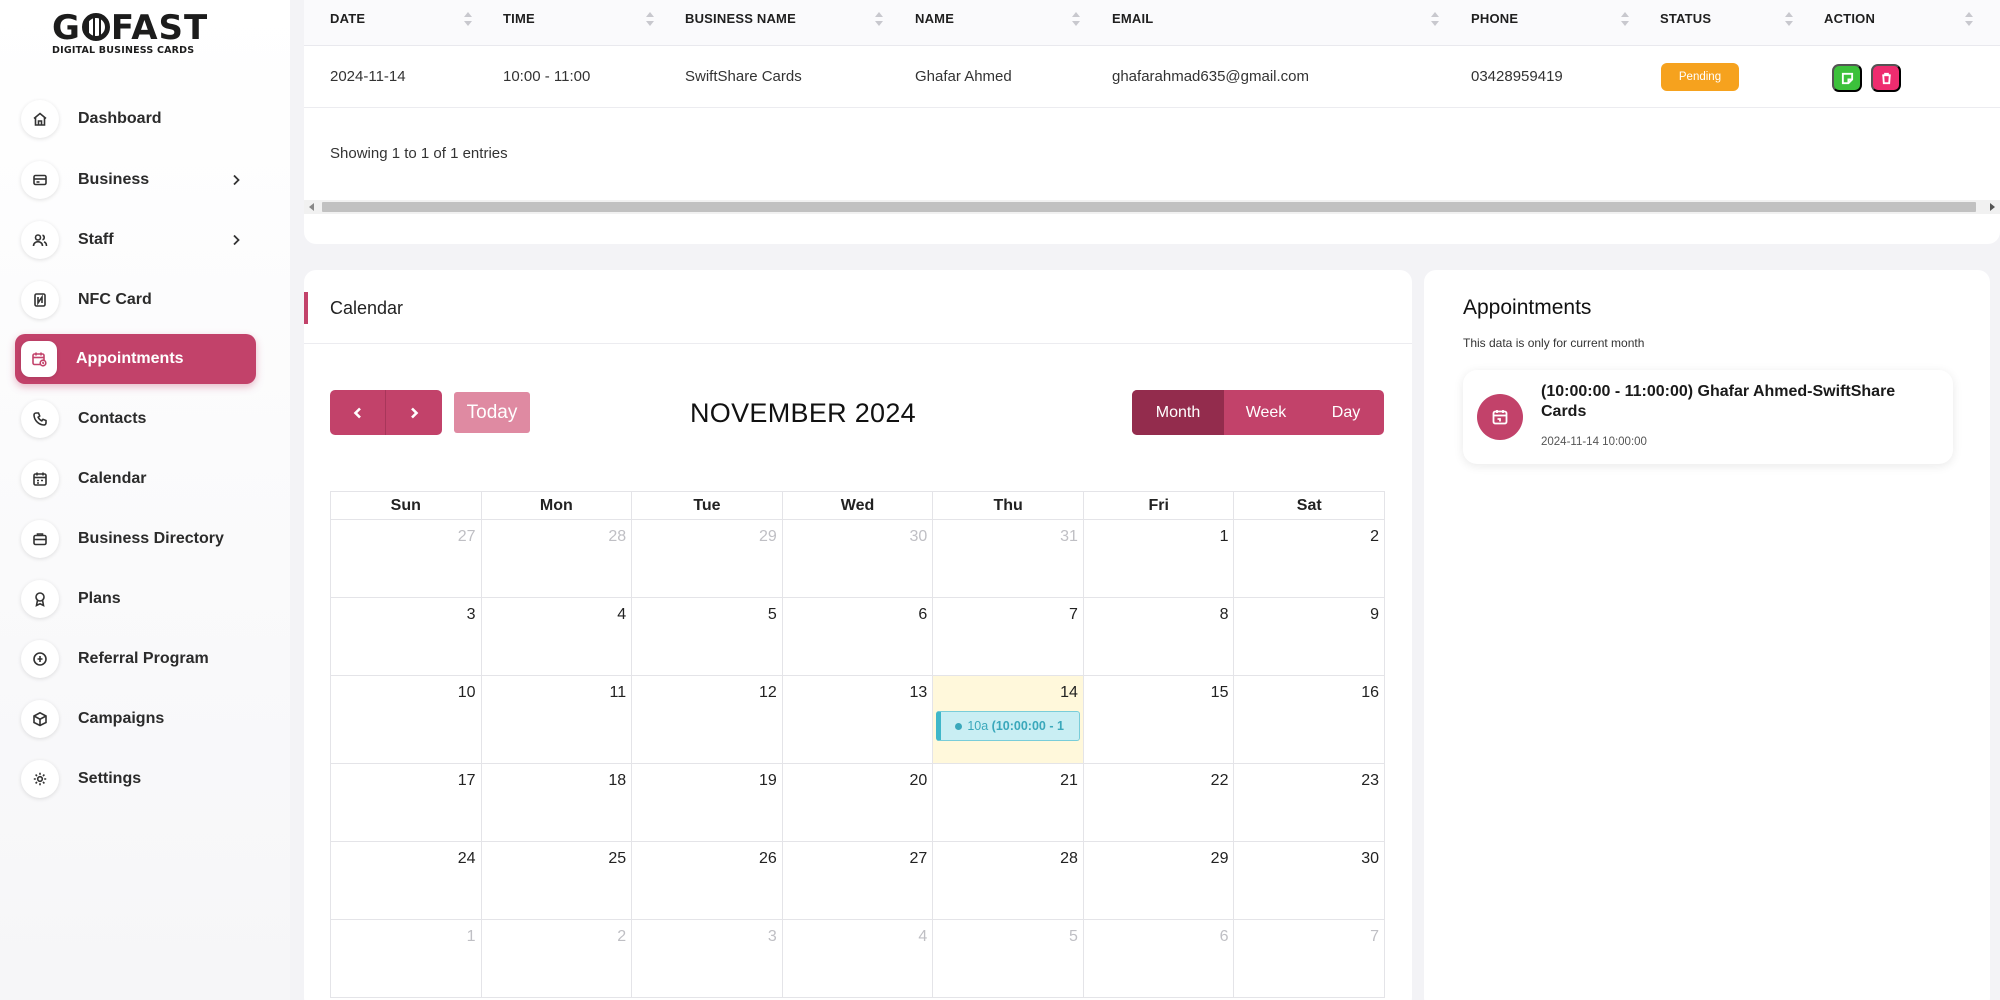 This screenshot has height=1000, width=2000. I want to click on day-number: 25, so click(617, 859).